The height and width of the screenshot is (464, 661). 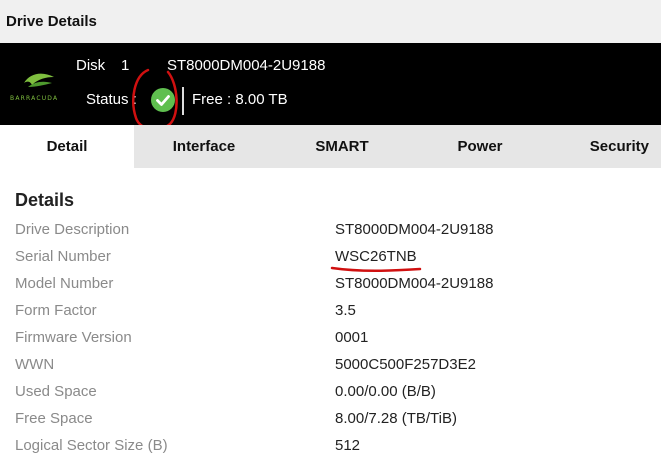 What do you see at coordinates (330, 234) in the screenshot?
I see `detail-row: Drive Description ST8000DM004-2U9188` at bounding box center [330, 234].